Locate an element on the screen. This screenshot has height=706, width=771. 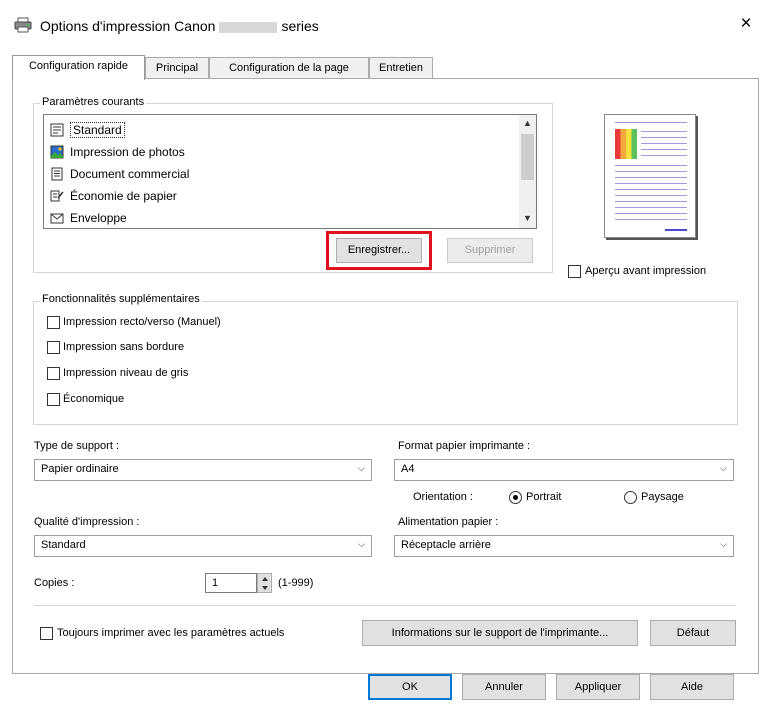
list-scrollbar: ▲ ▼ is located at coordinates (527, 171).